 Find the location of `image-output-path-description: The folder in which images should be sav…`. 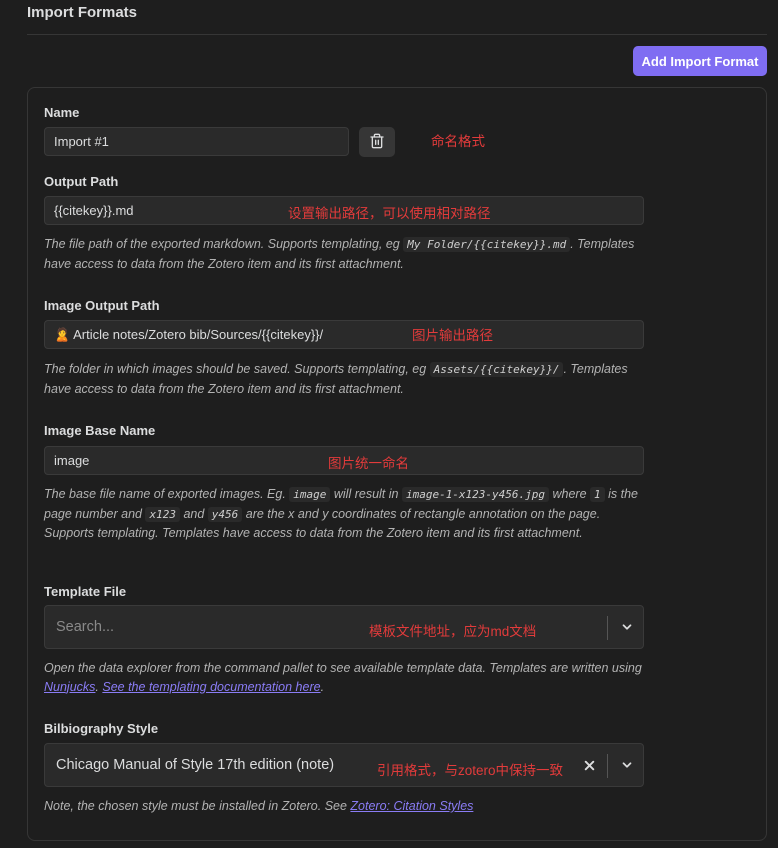

image-output-path-description: The folder in which images should be sav… is located at coordinates (344, 379).